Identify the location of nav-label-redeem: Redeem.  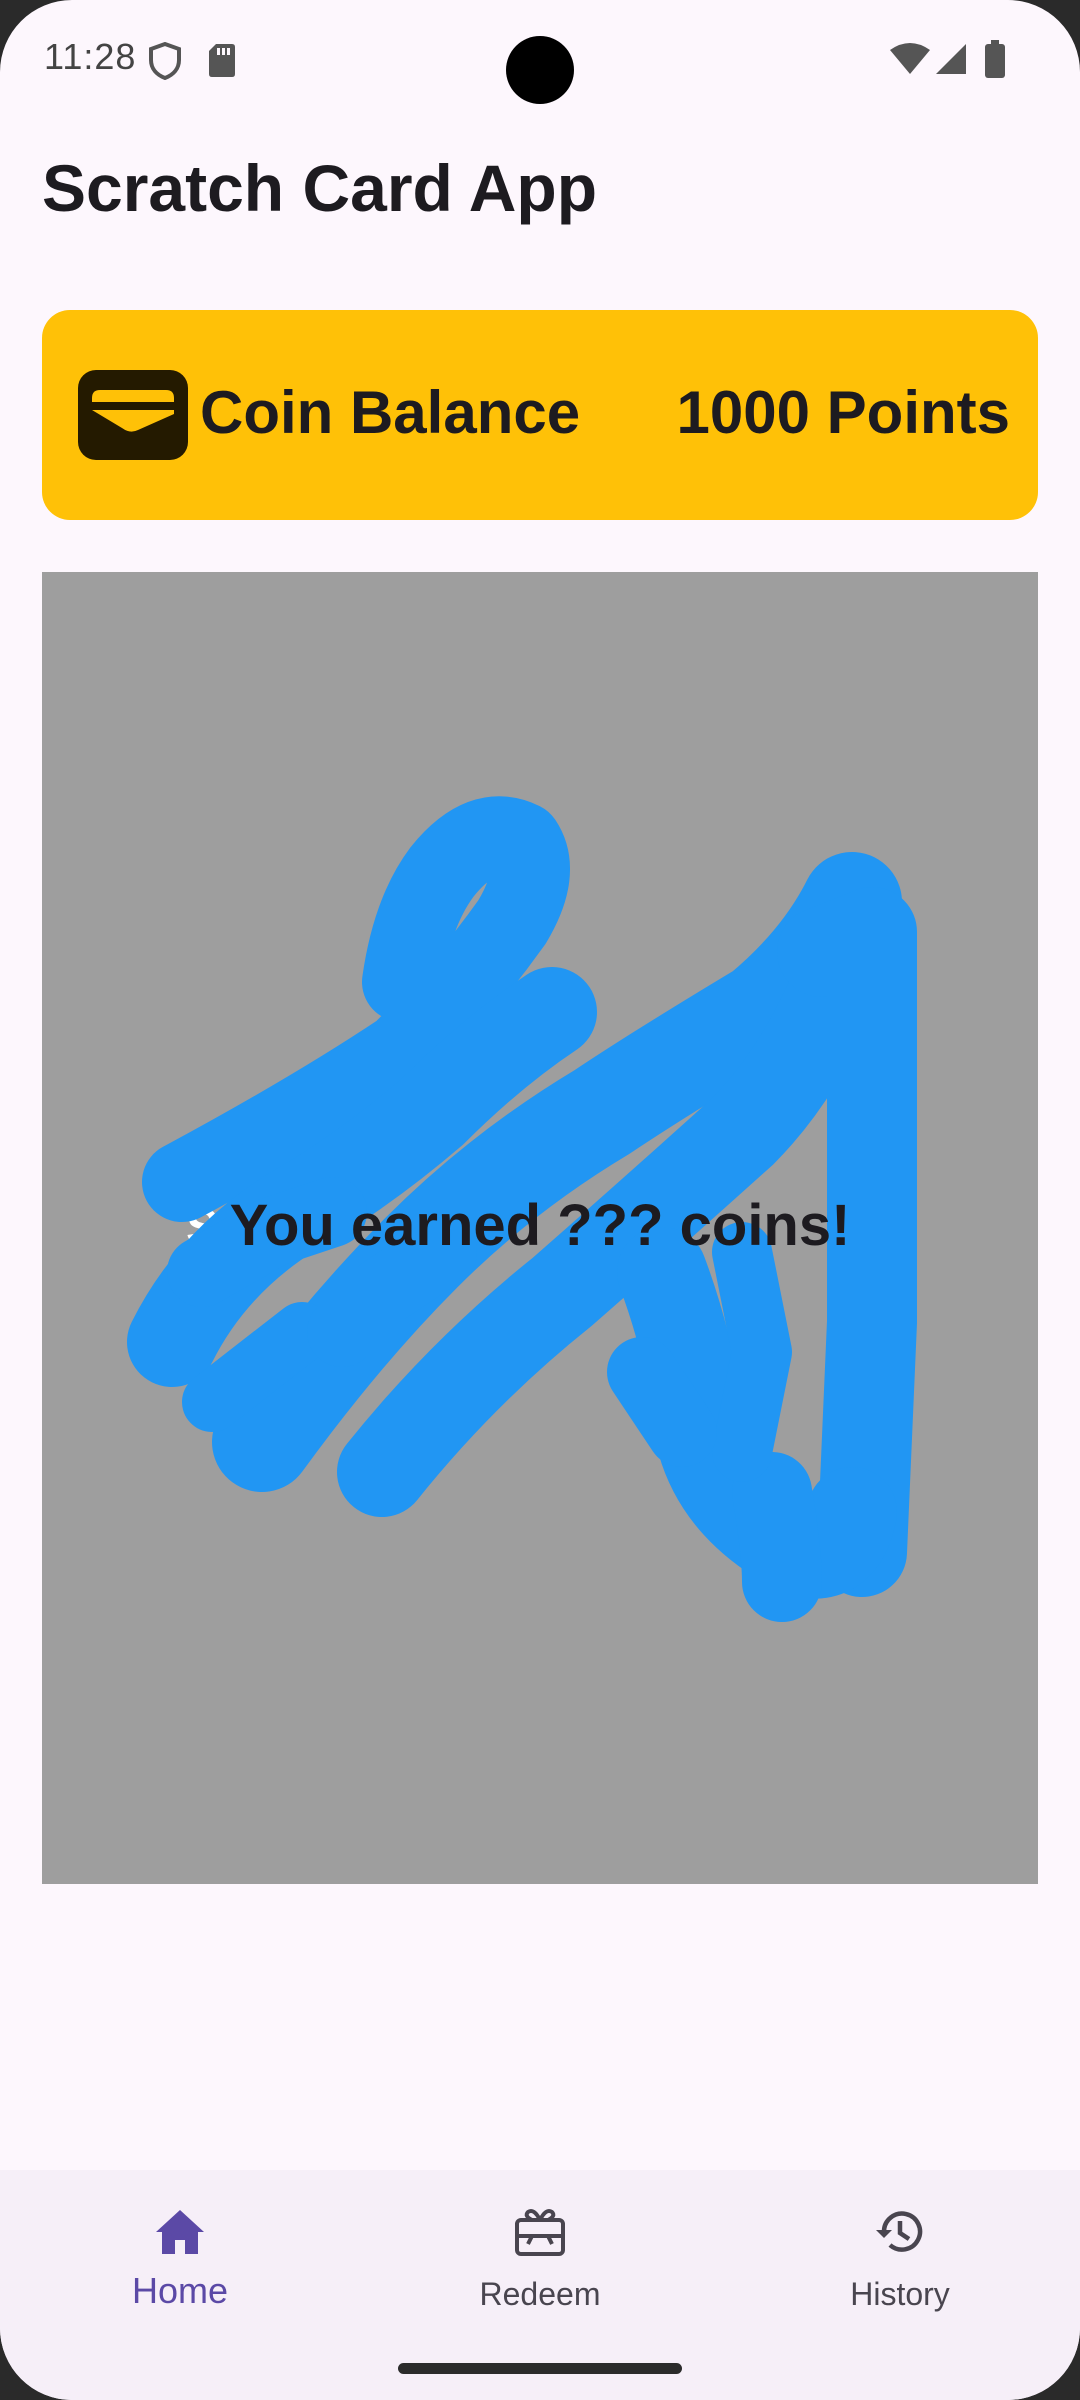
(540, 2294).